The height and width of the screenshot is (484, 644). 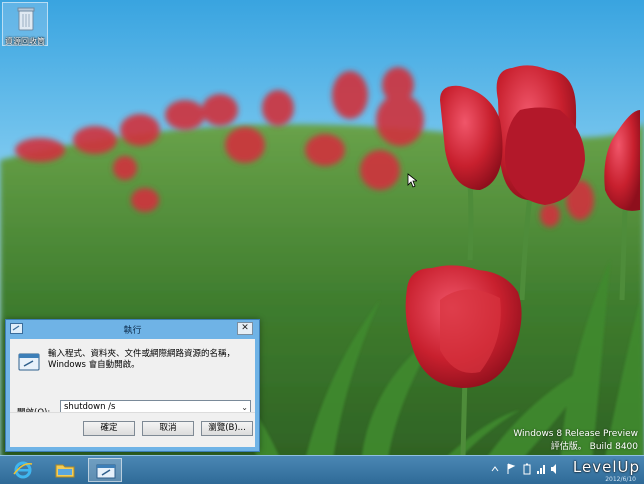 I want to click on mouse-cursor-icon, so click(x=412, y=180).